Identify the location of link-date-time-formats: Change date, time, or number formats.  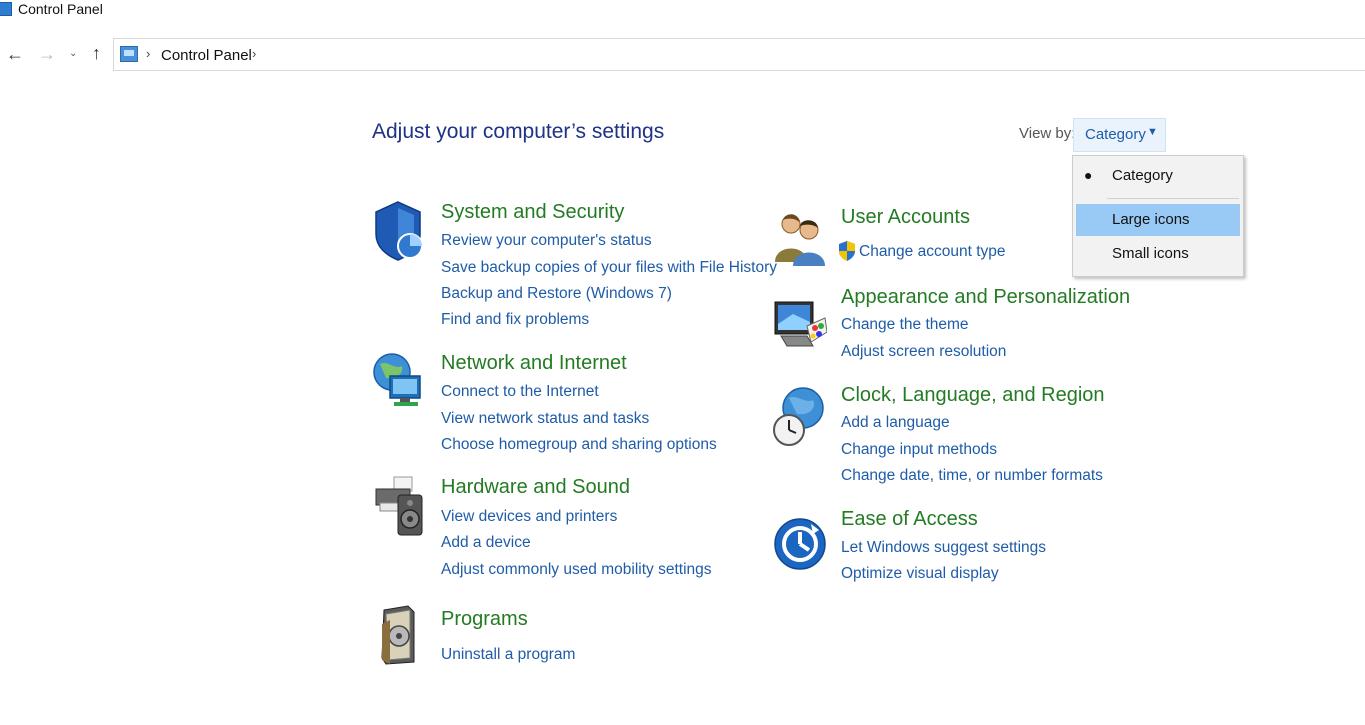
(972, 476).